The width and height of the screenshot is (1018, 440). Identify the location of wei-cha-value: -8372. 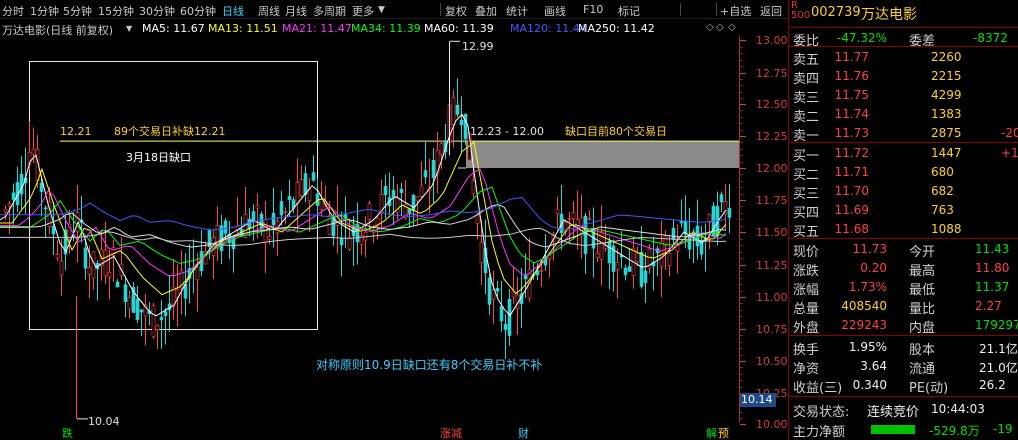
(990, 38).